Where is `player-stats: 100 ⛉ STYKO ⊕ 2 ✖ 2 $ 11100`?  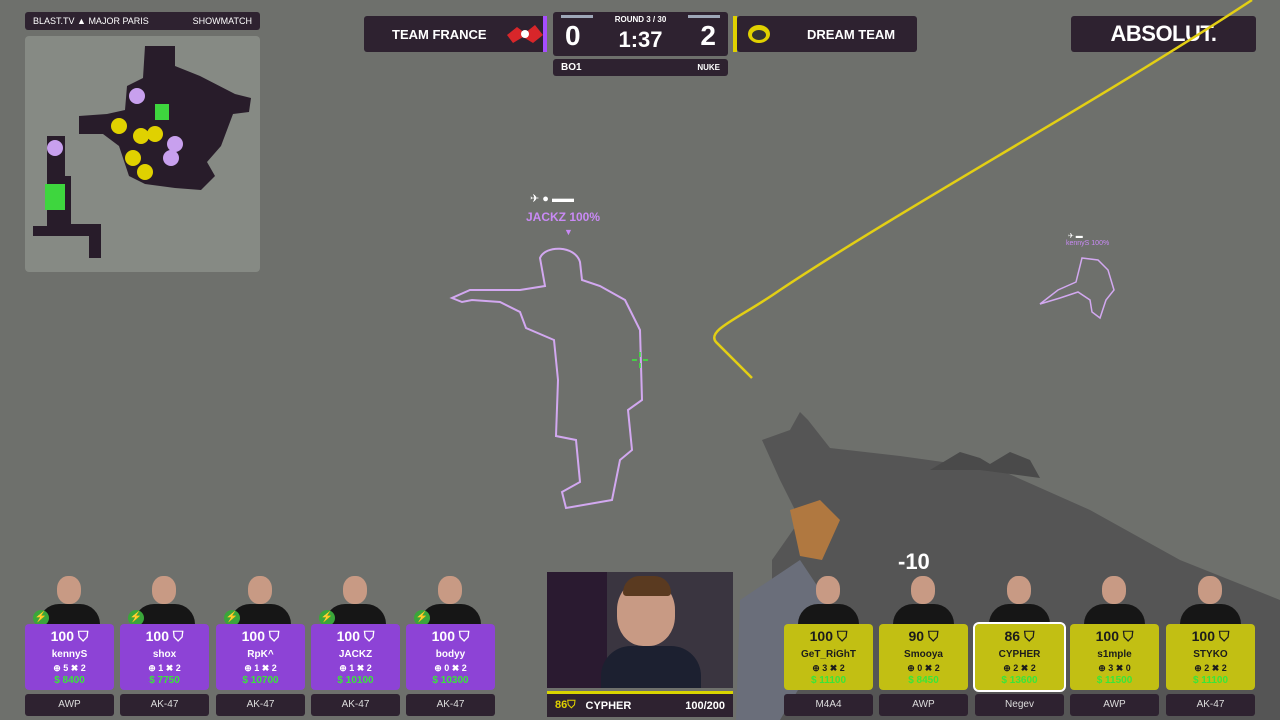 player-stats: 100 ⛉ STYKO ⊕ 2 ✖ 2 $ 11100 is located at coordinates (1210, 657).